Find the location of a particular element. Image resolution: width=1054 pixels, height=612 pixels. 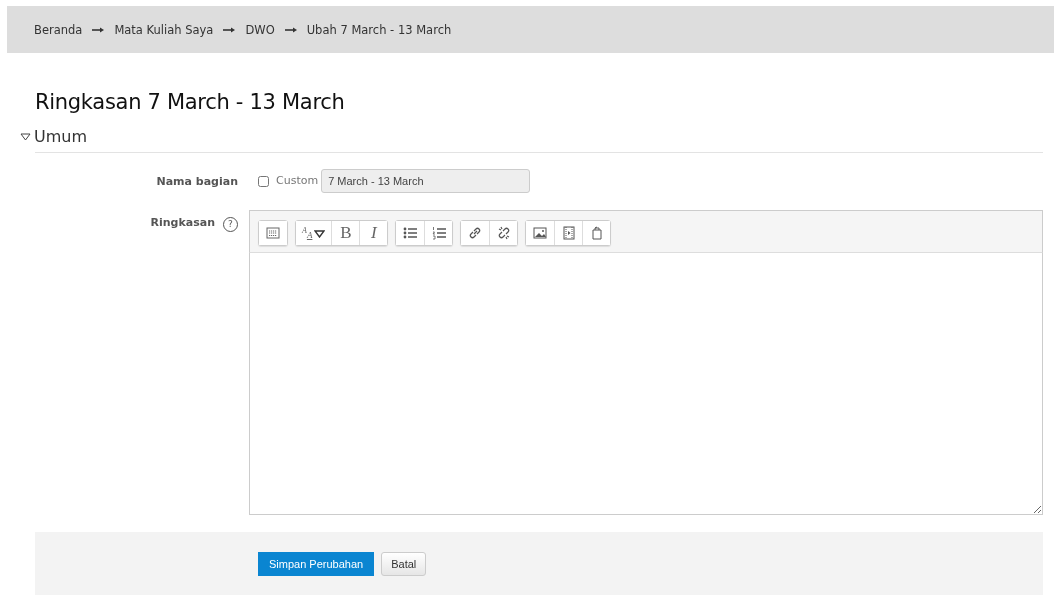

image-icon is located at coordinates (540, 233).